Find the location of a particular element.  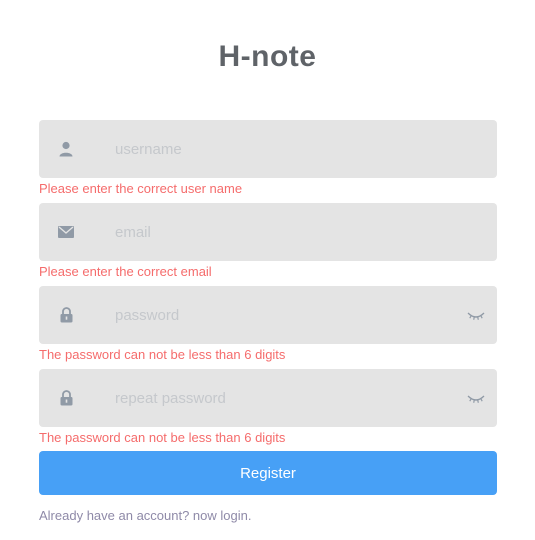

email-error: Please enter the correct email is located at coordinates (125, 271).